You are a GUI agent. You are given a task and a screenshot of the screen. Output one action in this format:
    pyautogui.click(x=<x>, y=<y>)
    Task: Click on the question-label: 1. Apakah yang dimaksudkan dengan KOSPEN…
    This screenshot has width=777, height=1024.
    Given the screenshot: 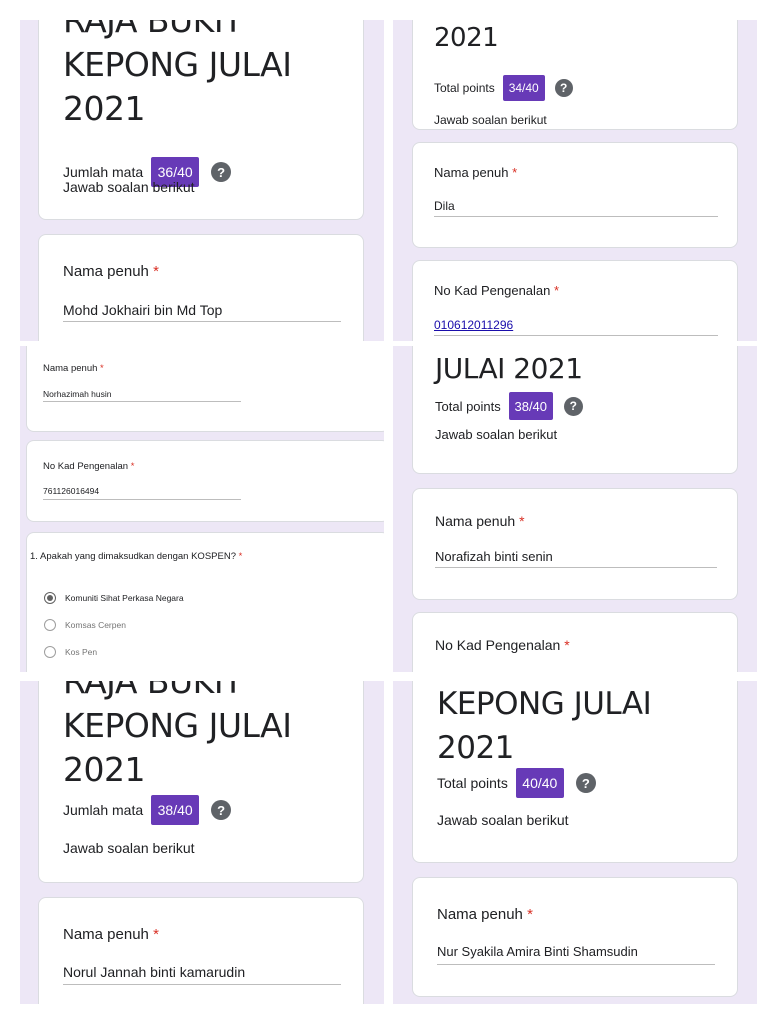 What is the action you would take?
    pyautogui.click(x=136, y=556)
    